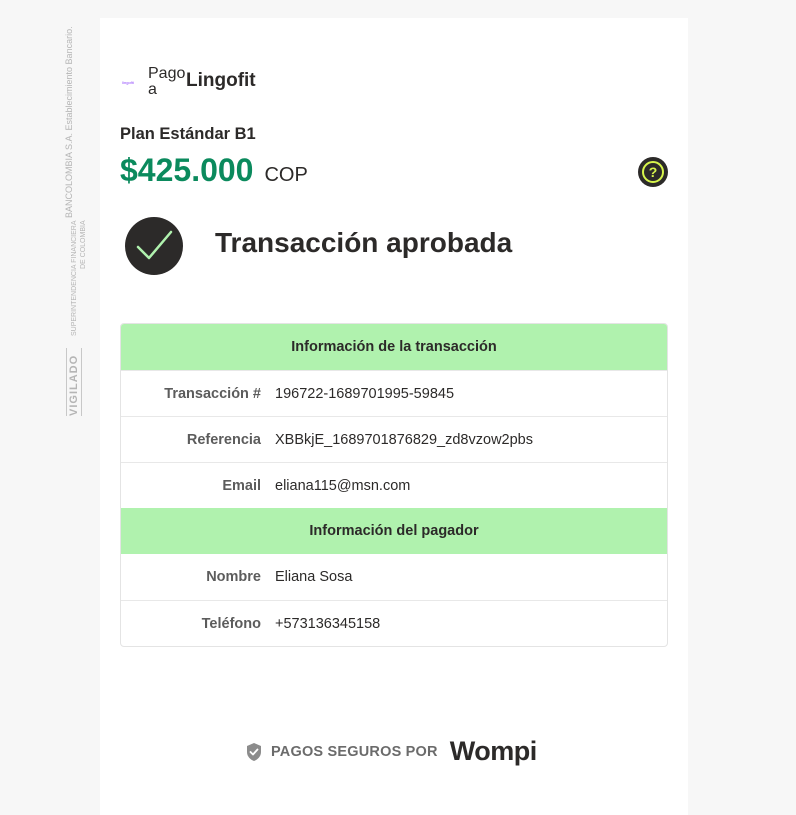  What do you see at coordinates (394, 347) in the screenshot?
I see `transaction-info-header: Información de la transacción` at bounding box center [394, 347].